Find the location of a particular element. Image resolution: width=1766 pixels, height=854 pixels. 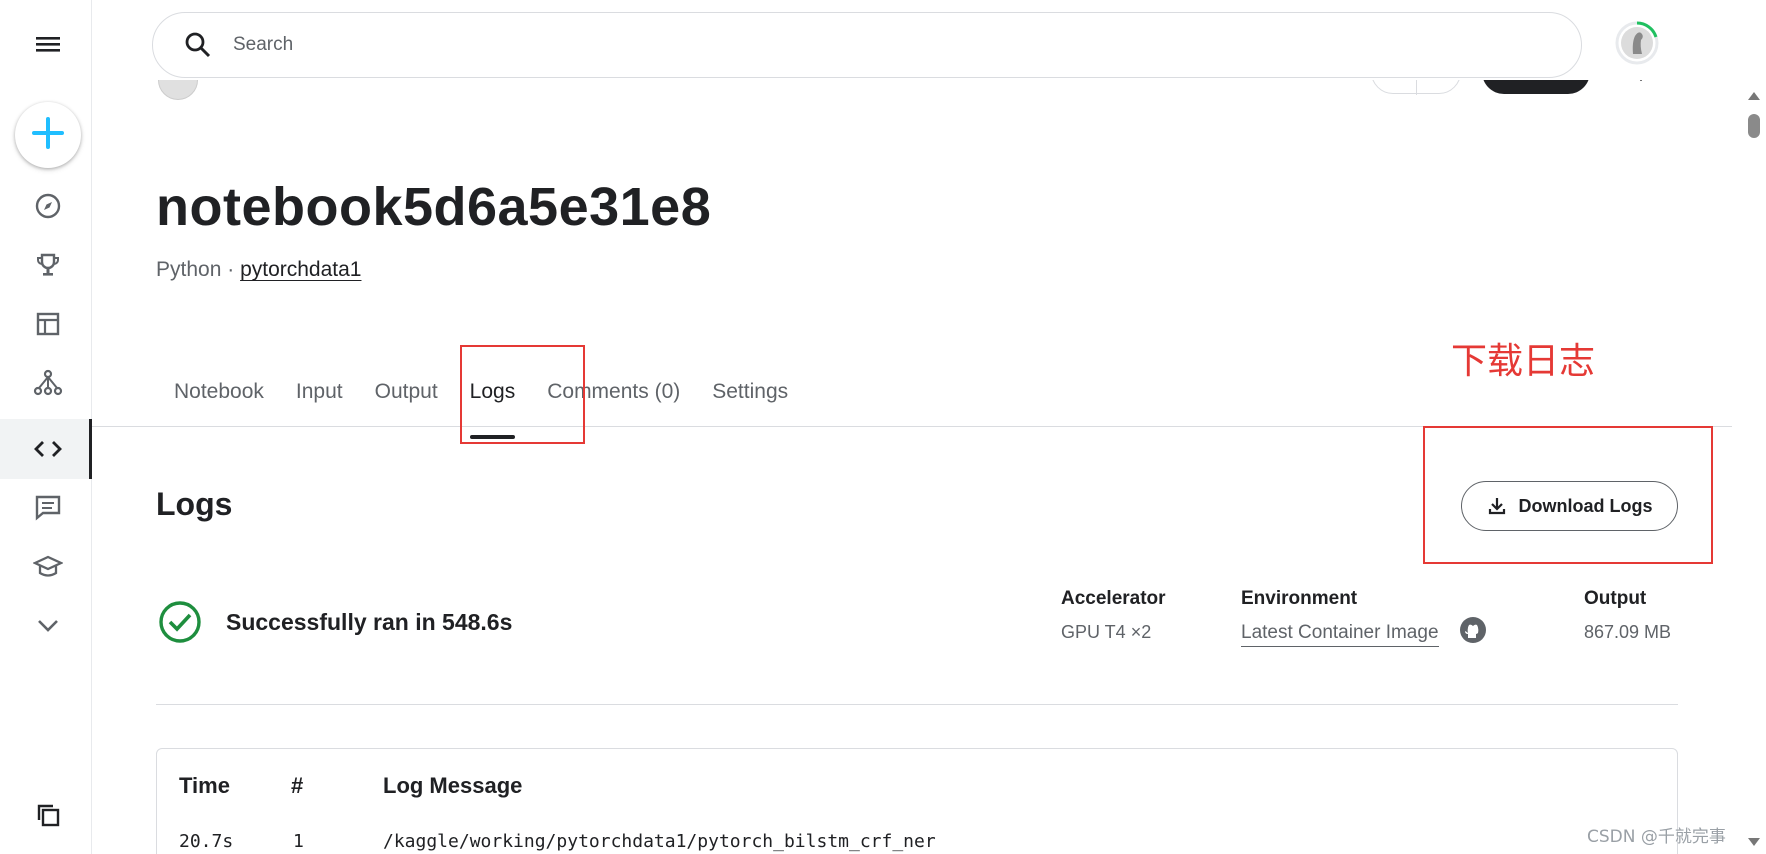

search-icon is located at coordinates (198, 45).